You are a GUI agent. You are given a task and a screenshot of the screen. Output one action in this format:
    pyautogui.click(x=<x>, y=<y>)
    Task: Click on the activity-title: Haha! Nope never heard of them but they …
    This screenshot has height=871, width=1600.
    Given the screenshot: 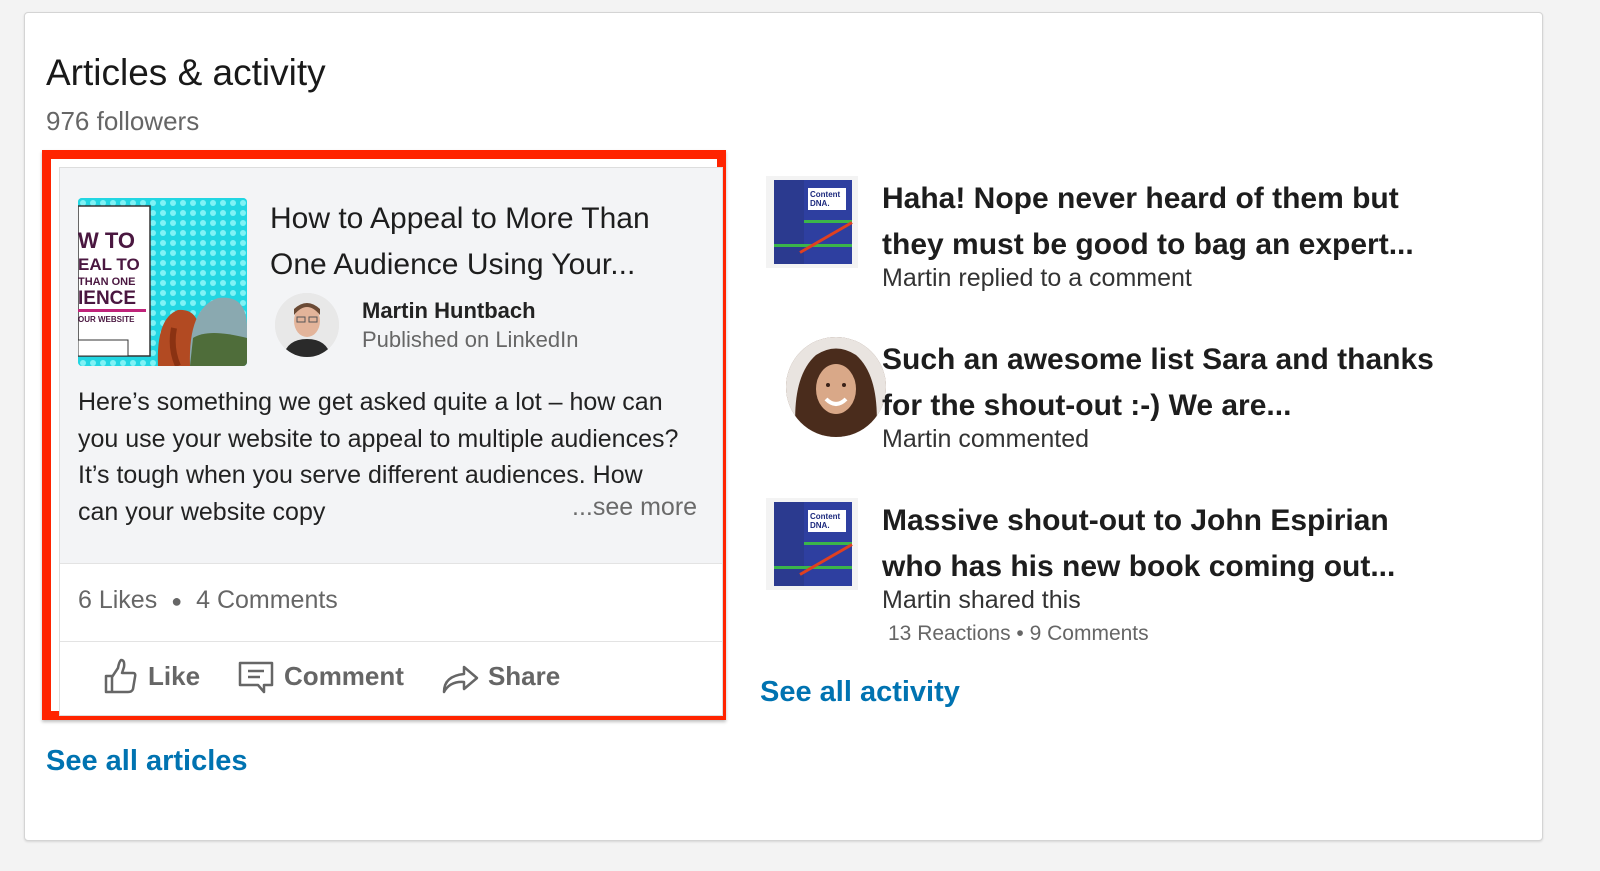 What is the action you would take?
    pyautogui.click(x=1162, y=222)
    